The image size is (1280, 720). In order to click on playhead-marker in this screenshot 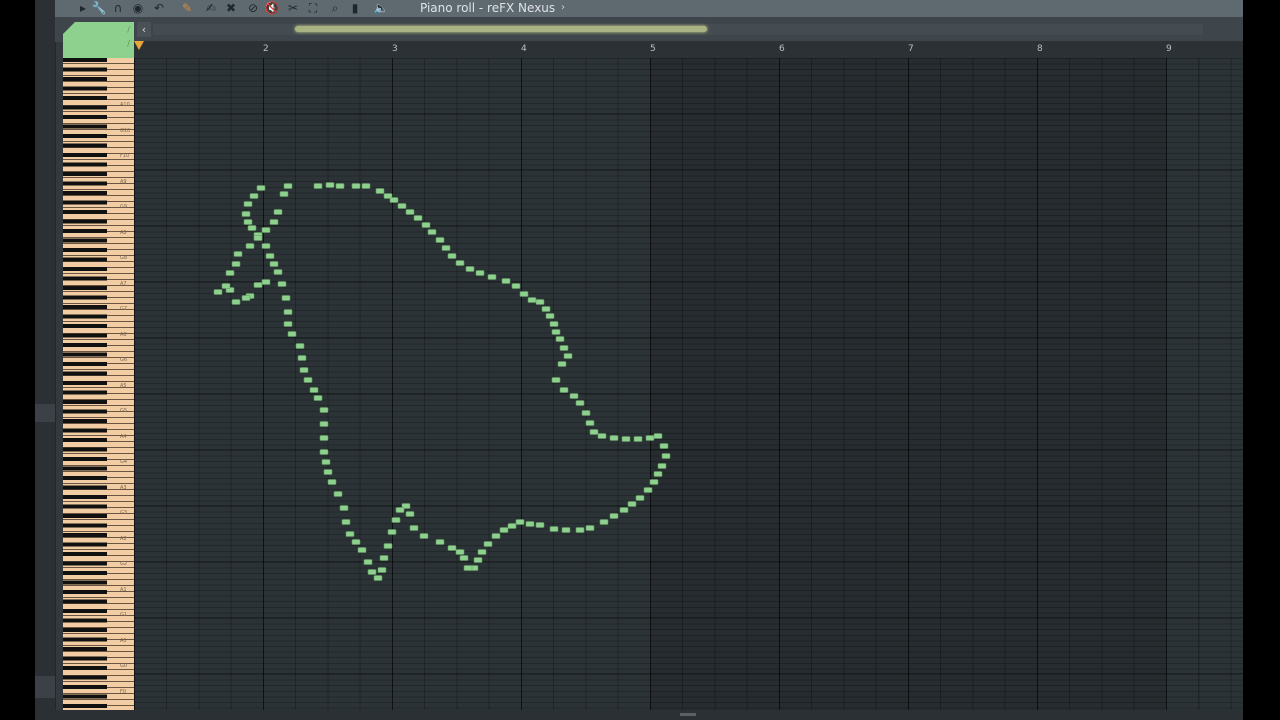, I will do `click(139, 45)`.